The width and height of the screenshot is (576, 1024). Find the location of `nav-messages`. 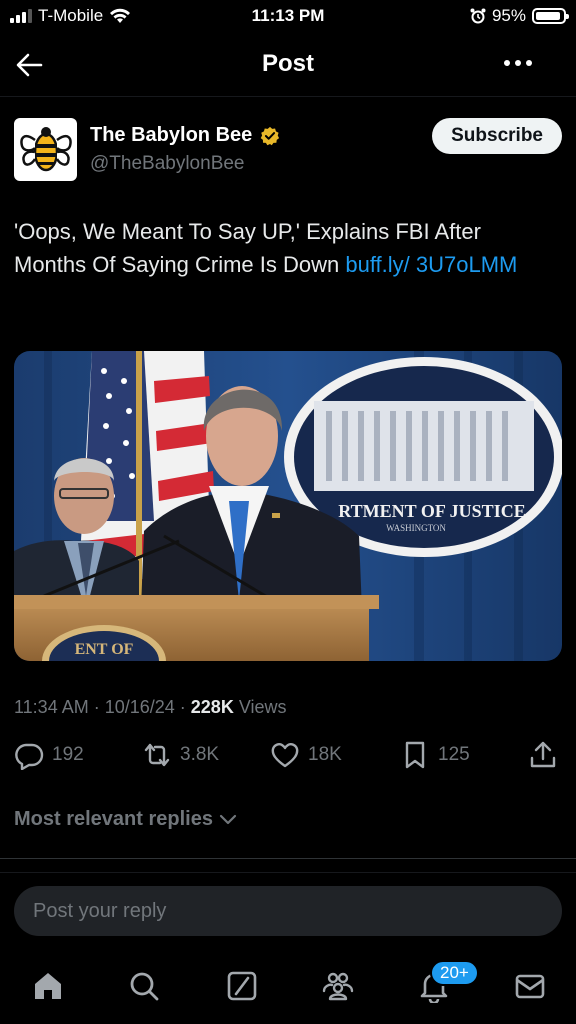

nav-messages is located at coordinates (530, 986).